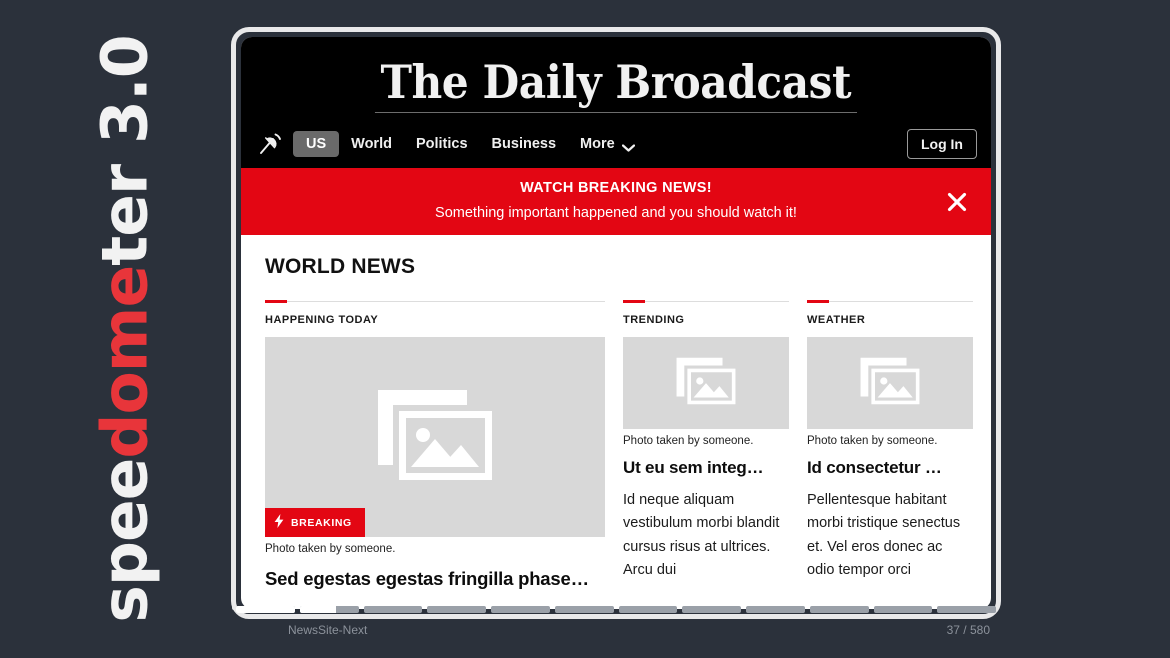  I want to click on nav-item-us: US, so click(316, 144).